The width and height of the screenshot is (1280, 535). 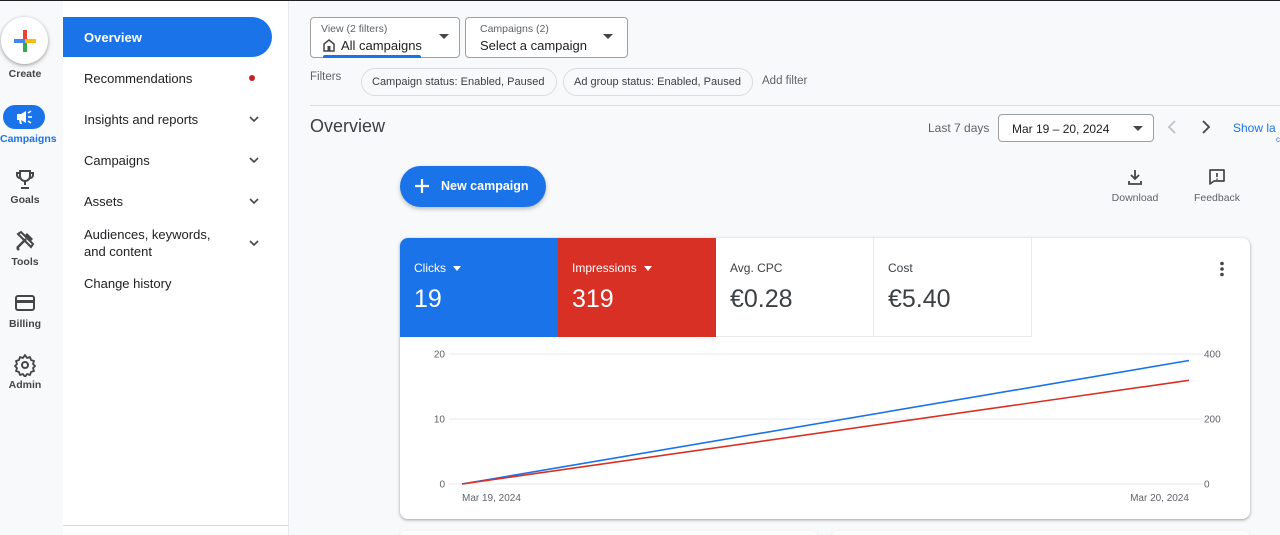 I want to click on chevron-right-icon, so click(x=1206, y=127).